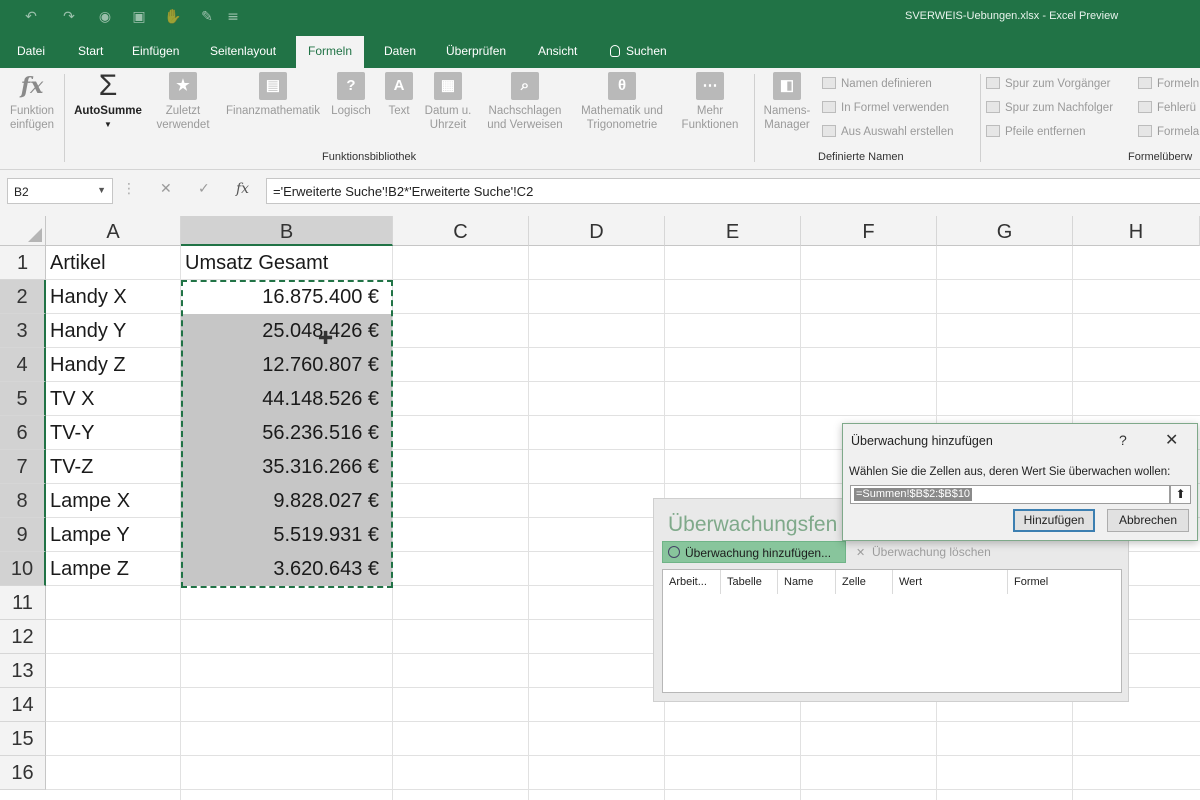 The height and width of the screenshot is (800, 1200). What do you see at coordinates (113, 231) in the screenshot?
I see `column-header-a: A` at bounding box center [113, 231].